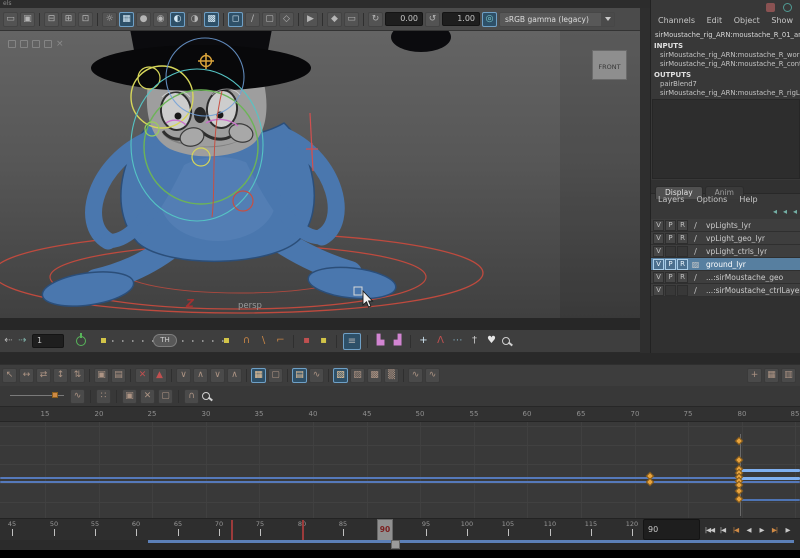 This screenshot has height=558, width=800. I want to click on range-slider-handle, so click(395, 544).